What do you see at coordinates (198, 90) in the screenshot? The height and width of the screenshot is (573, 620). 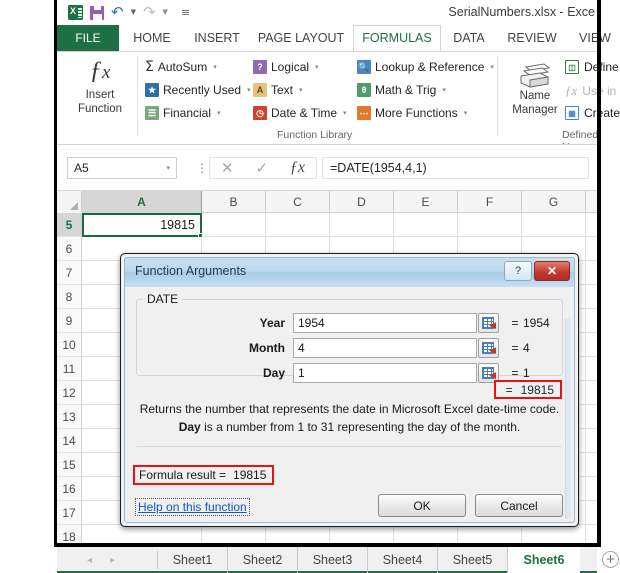 I see `recently-used-button: ★ Recently Used ▾` at bounding box center [198, 90].